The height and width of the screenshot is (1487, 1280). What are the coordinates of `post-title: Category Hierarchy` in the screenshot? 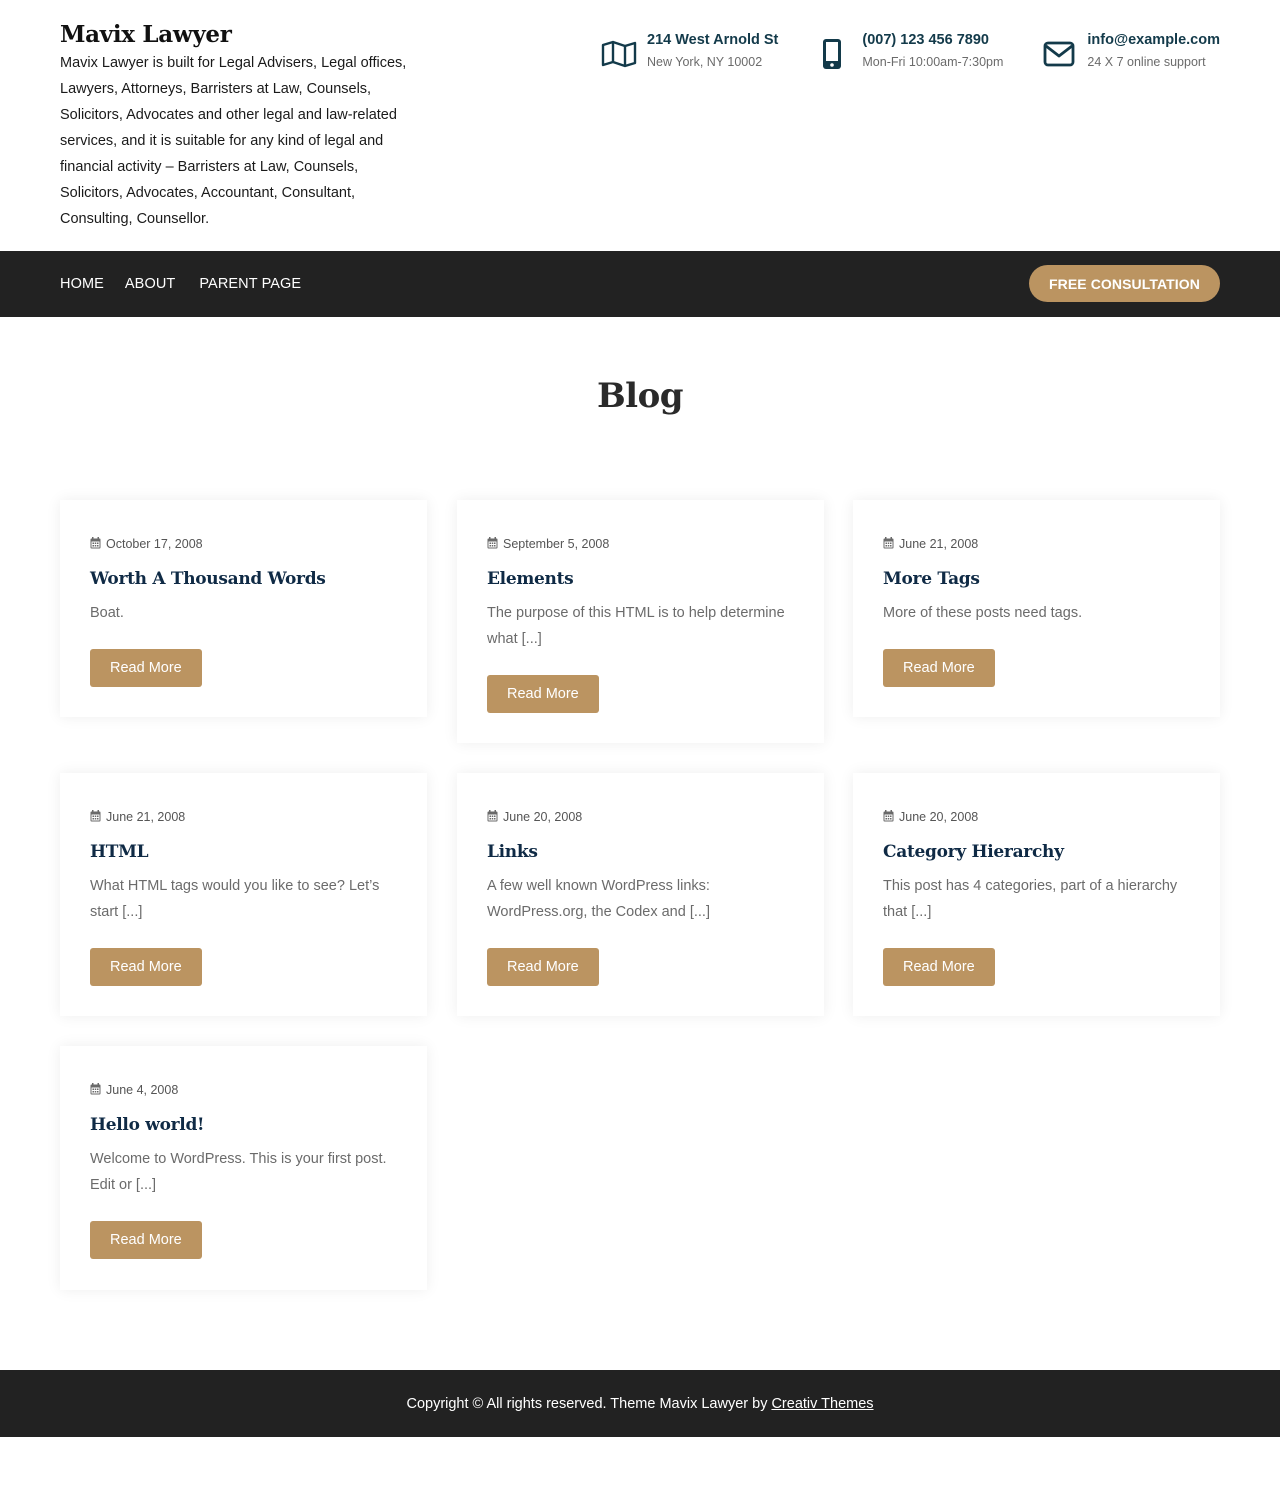 It's located at (1036, 852).